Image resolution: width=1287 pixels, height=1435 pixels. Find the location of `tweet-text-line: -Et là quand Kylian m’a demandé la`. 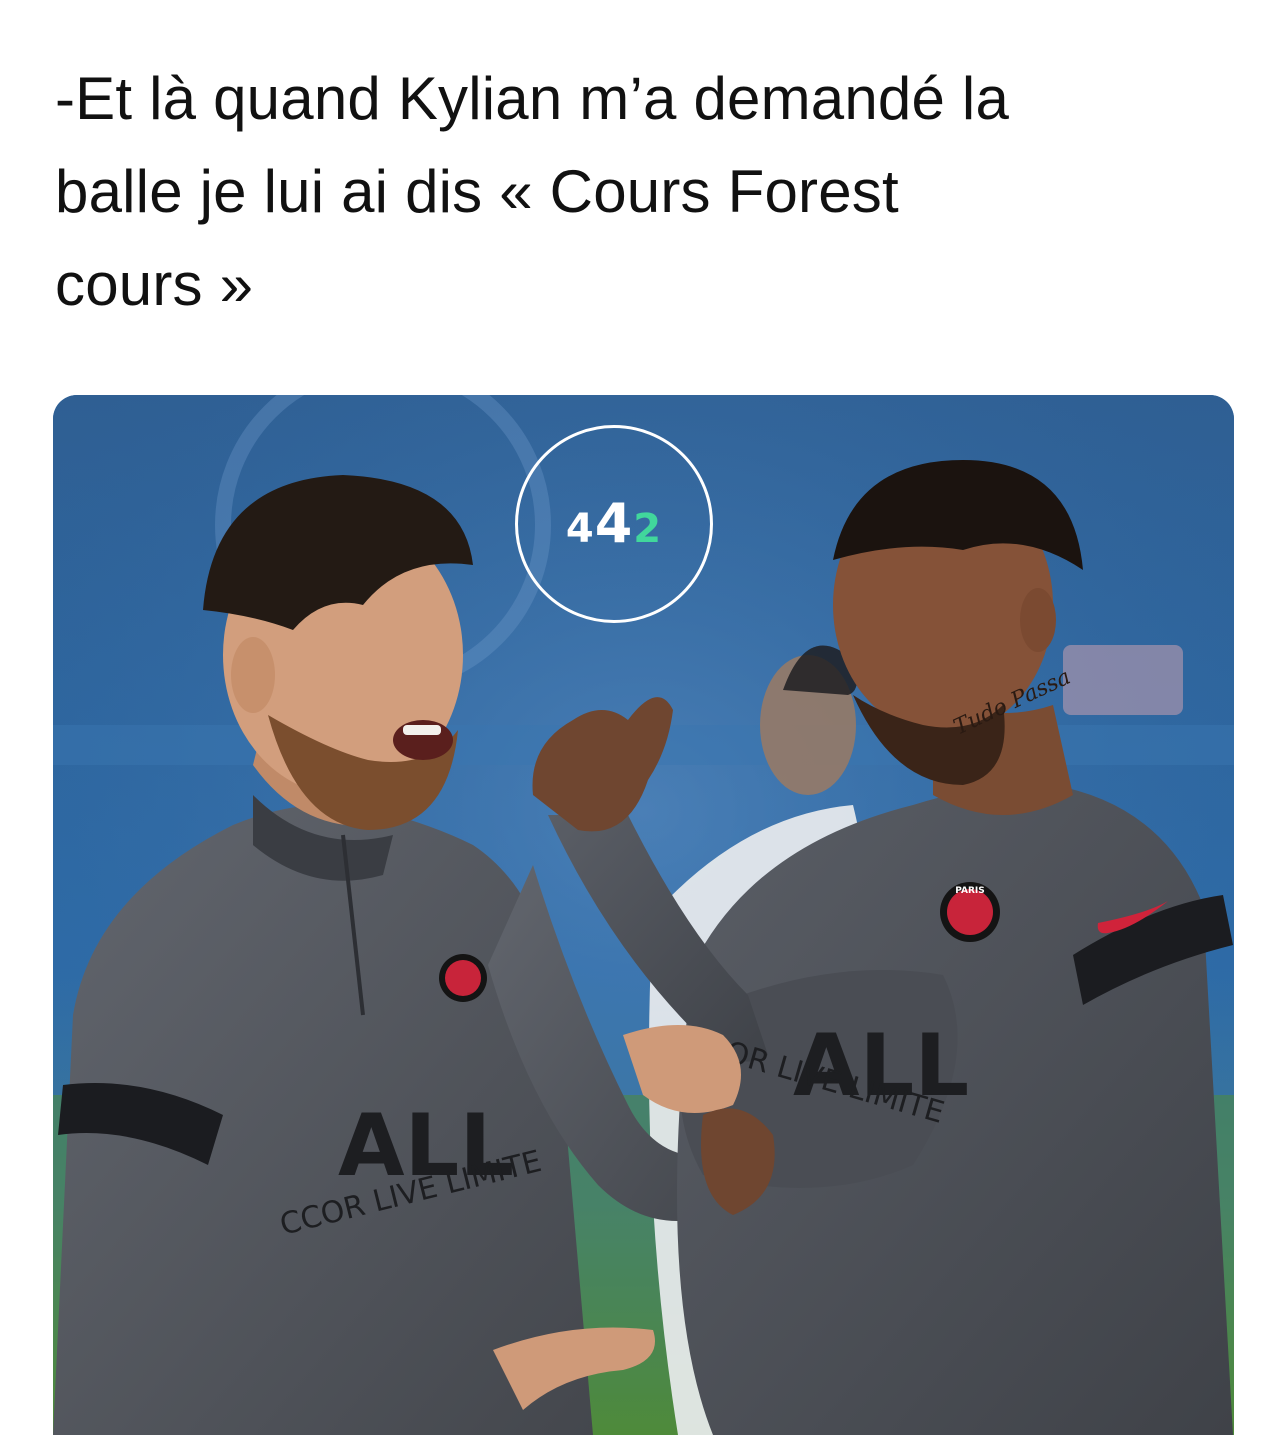

tweet-text-line: -Et là quand Kylian m’a demandé la is located at coordinates (532, 98).